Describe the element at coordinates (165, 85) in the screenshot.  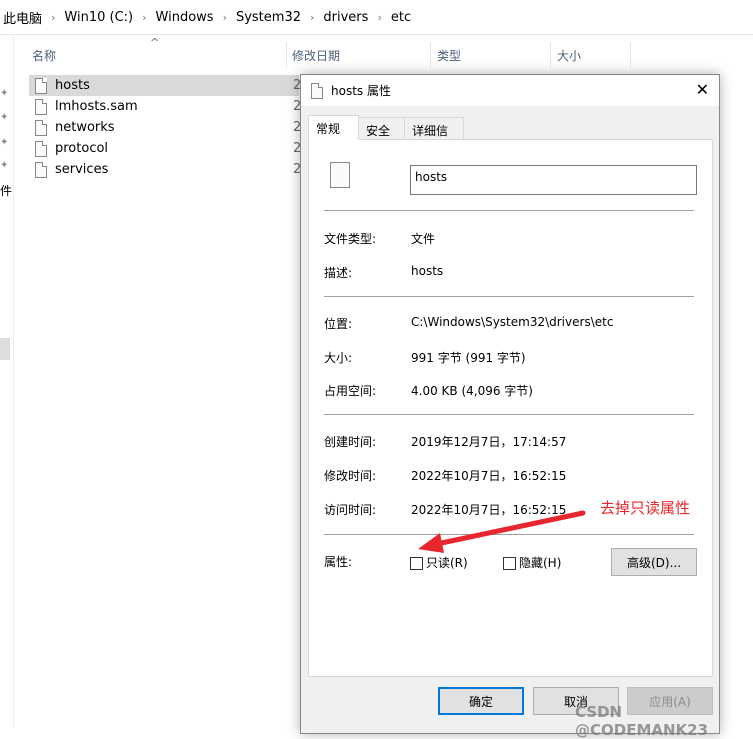
I see `file-row: hosts 2` at that location.